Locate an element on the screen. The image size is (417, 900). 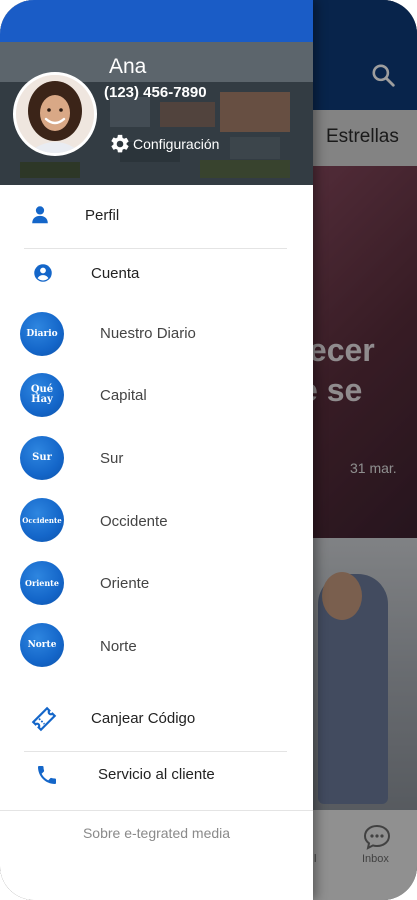
badge-text: Diario is located at coordinates (42, 333).